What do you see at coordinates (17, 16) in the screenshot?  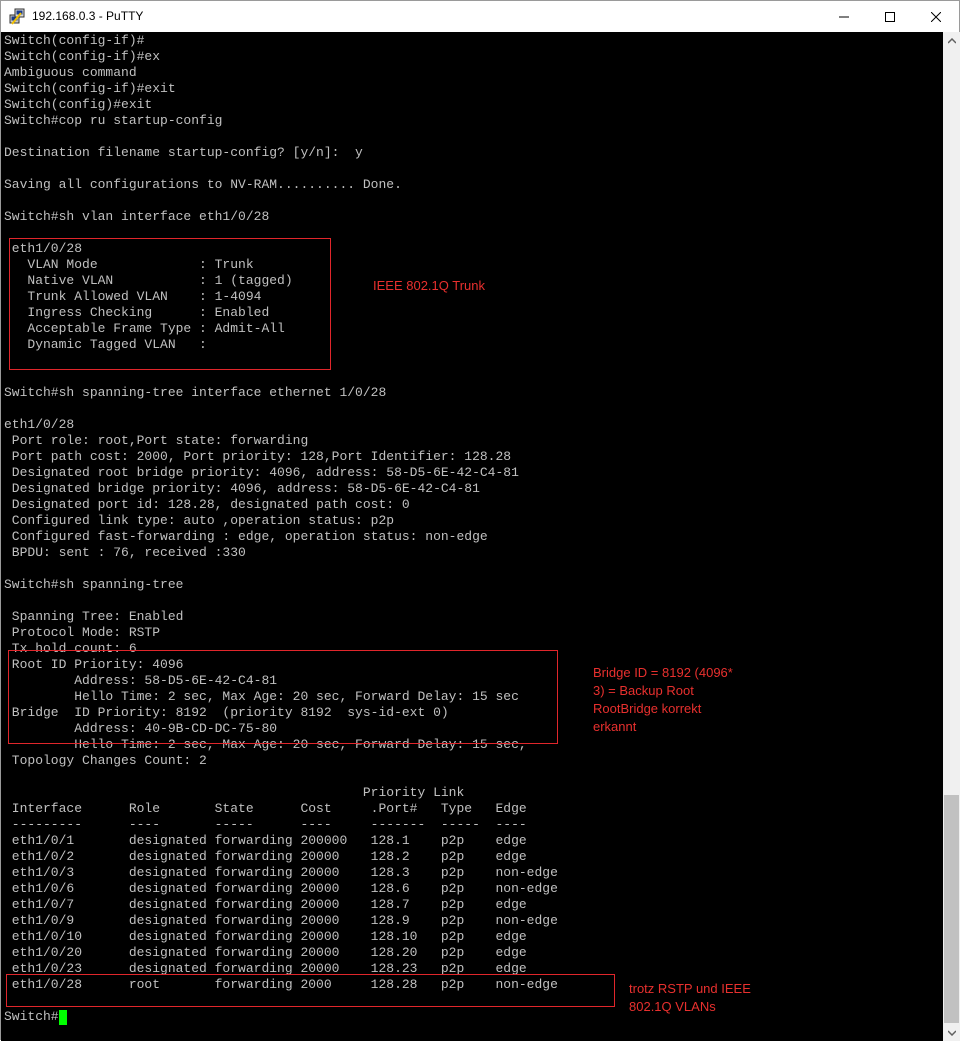 I see `putty-icon` at bounding box center [17, 16].